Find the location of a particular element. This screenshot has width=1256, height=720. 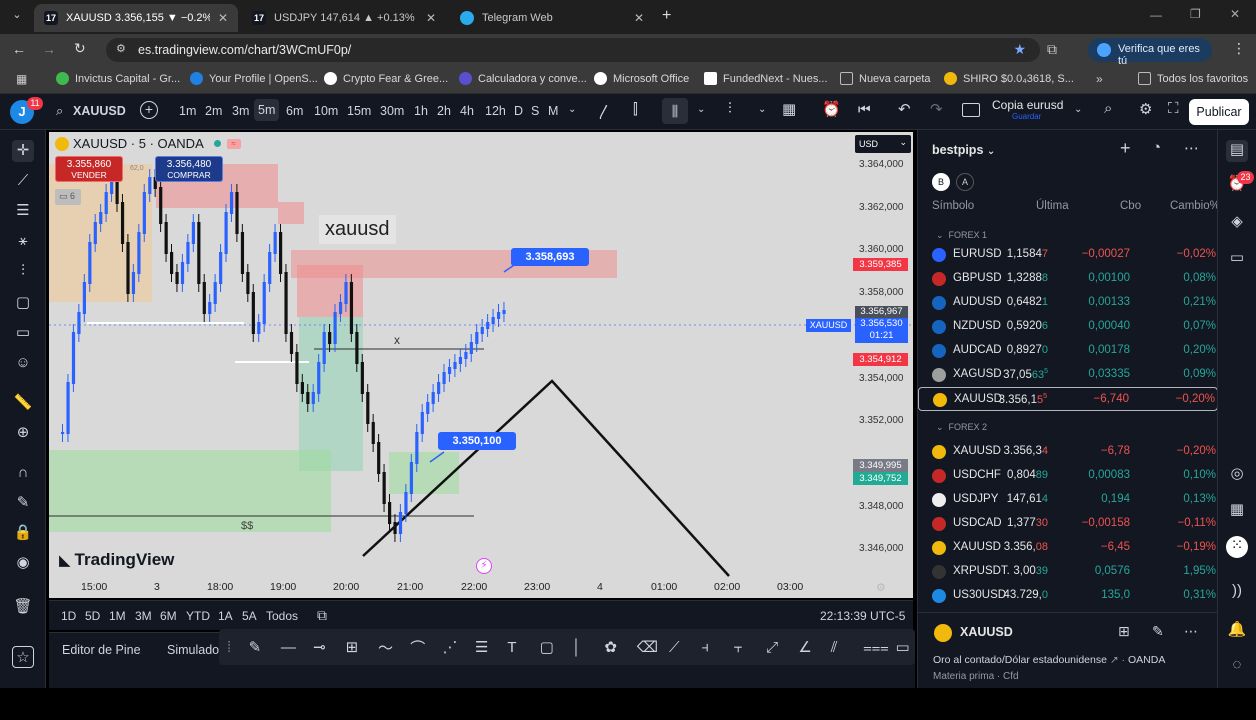

chat-icon: ▭ is located at coordinates (1237, 259).